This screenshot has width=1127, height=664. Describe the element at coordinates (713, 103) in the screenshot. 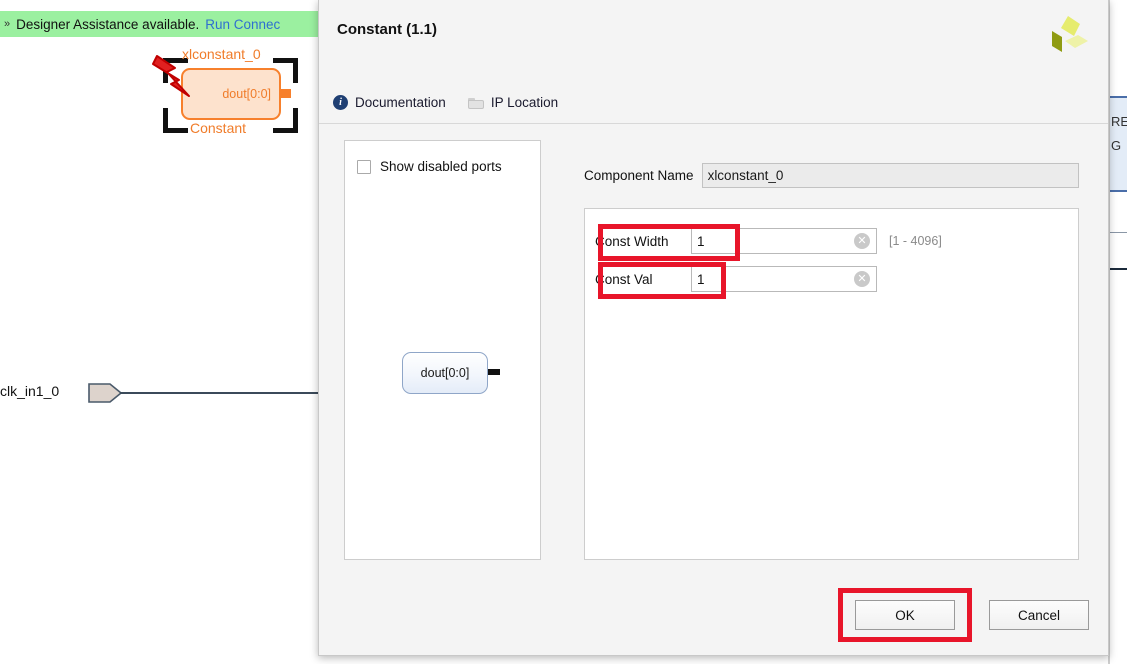

I see `dialog-toolbar: i Documentation IP Location` at that location.